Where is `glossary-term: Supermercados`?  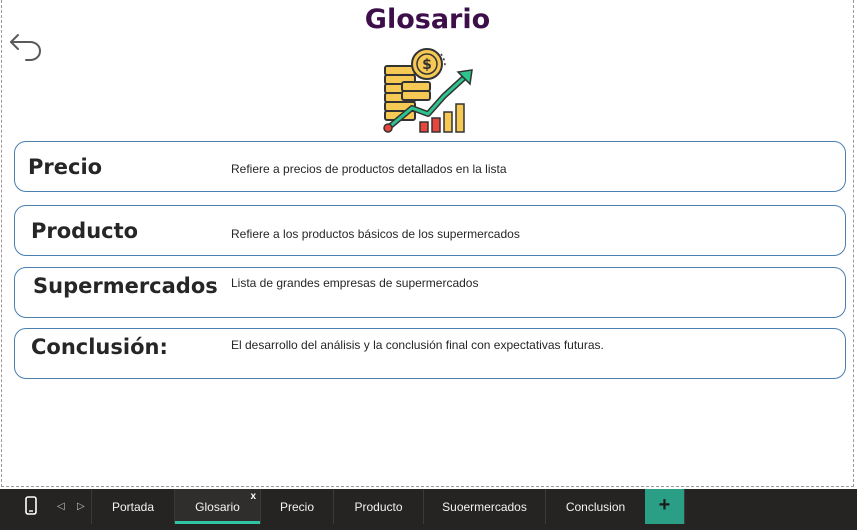
glossary-term: Supermercados is located at coordinates (125, 286).